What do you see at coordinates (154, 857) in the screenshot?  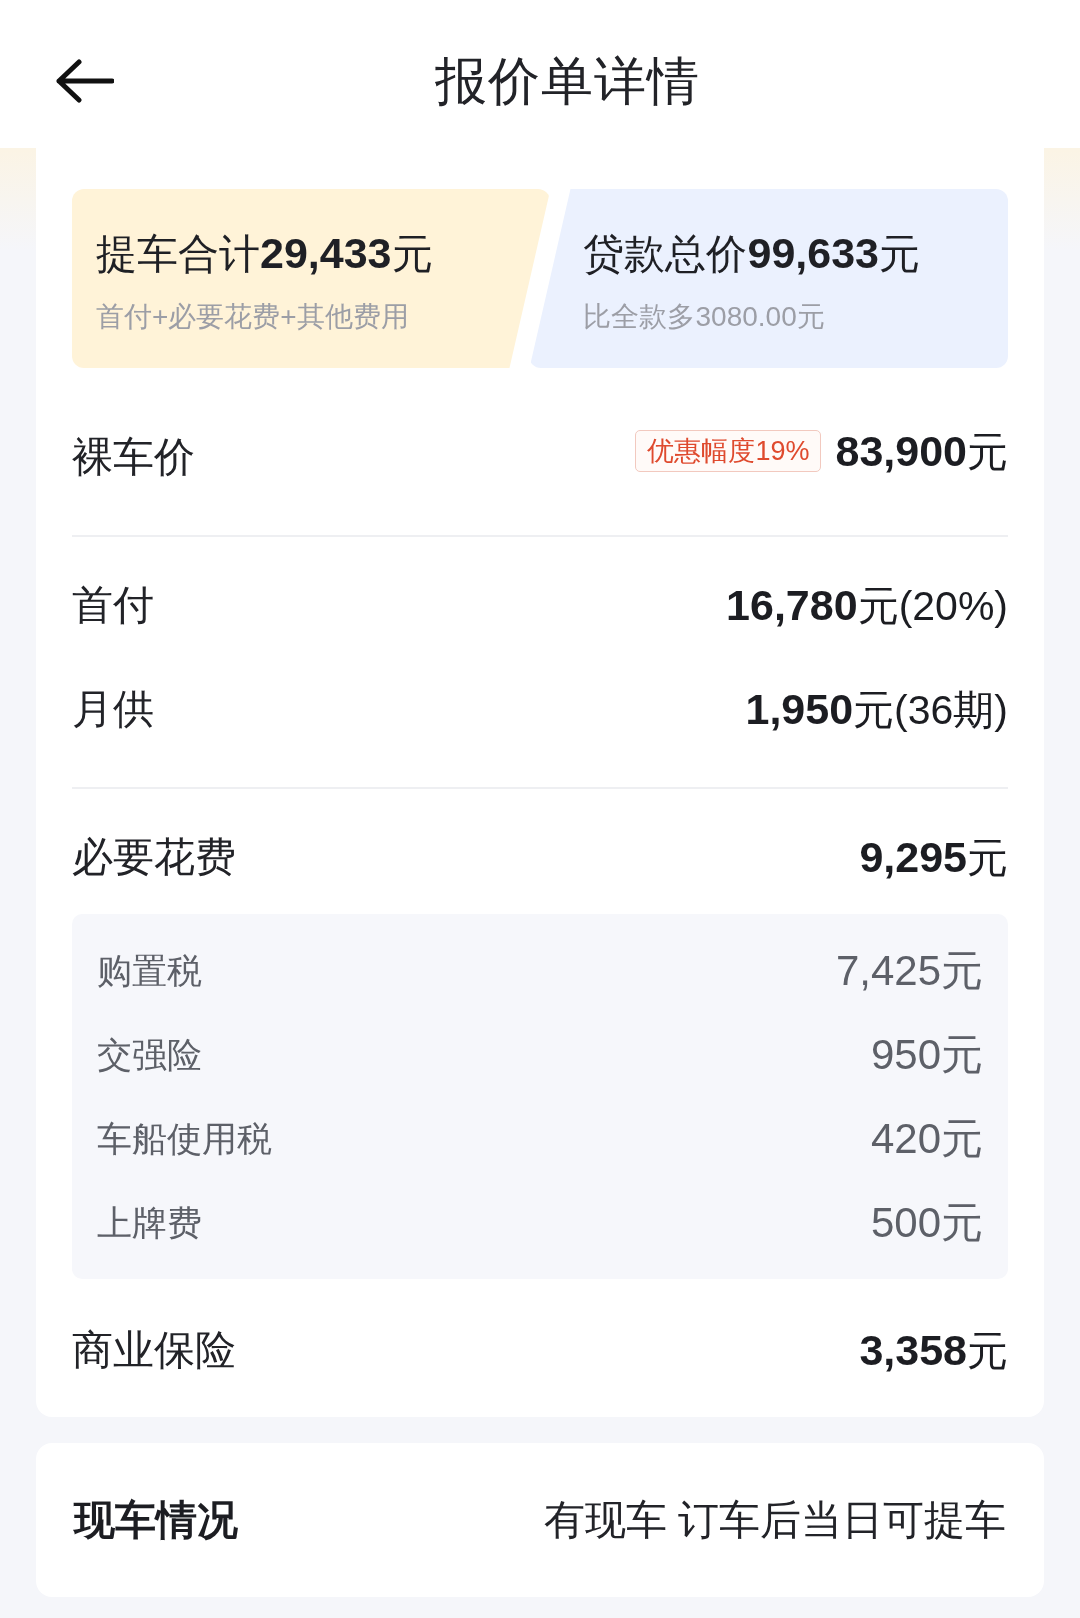 I see `row-label: 必要花费` at bounding box center [154, 857].